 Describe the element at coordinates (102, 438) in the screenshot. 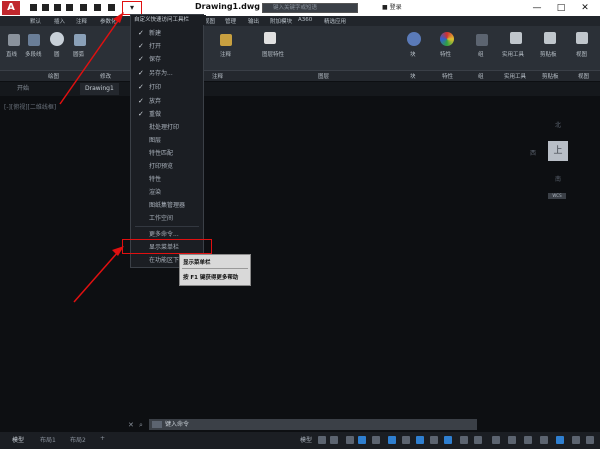

I see `add-layout-icon: +` at that location.